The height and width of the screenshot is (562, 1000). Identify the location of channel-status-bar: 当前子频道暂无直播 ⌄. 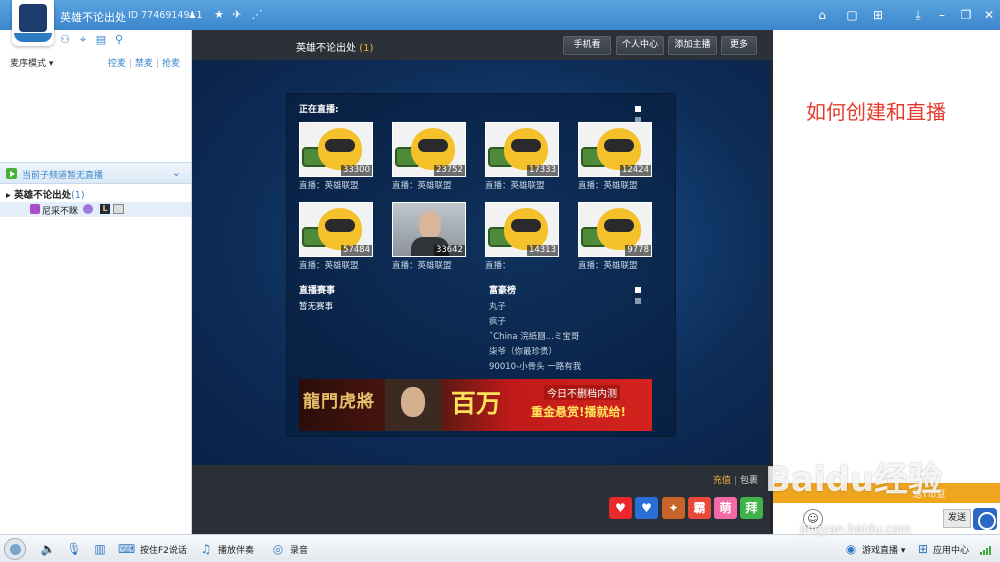
(95, 173).